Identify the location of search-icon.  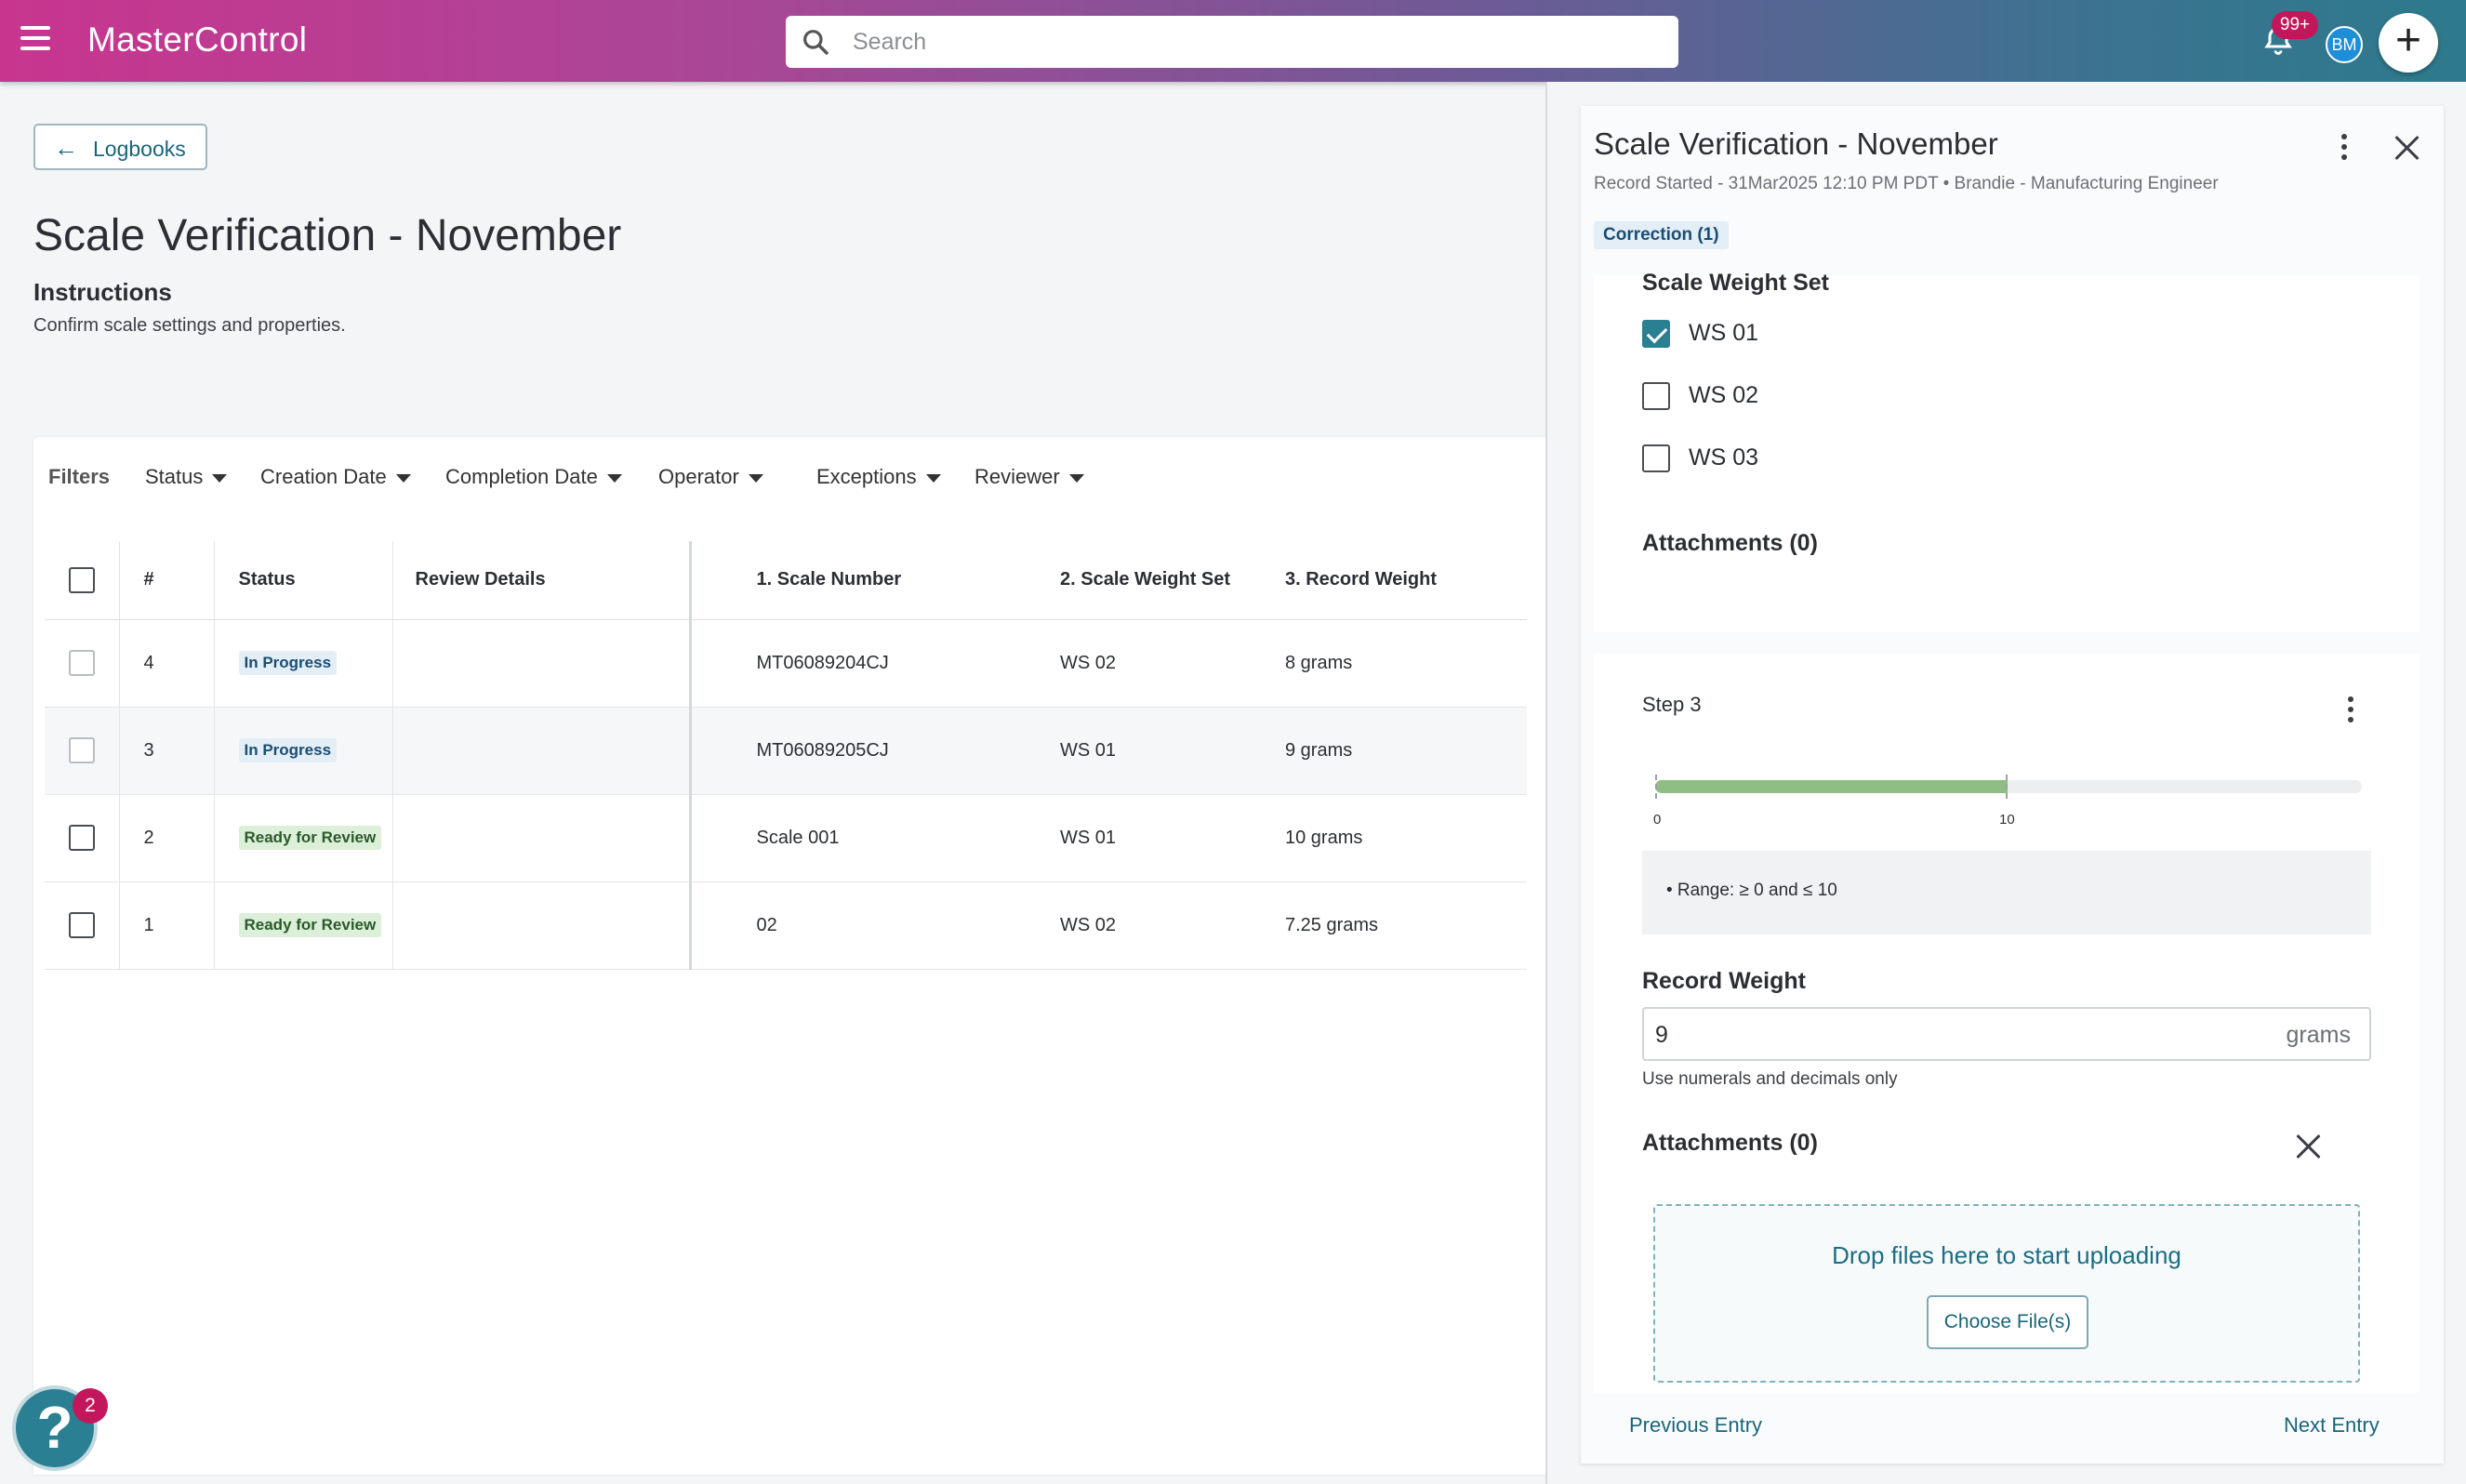
(816, 42).